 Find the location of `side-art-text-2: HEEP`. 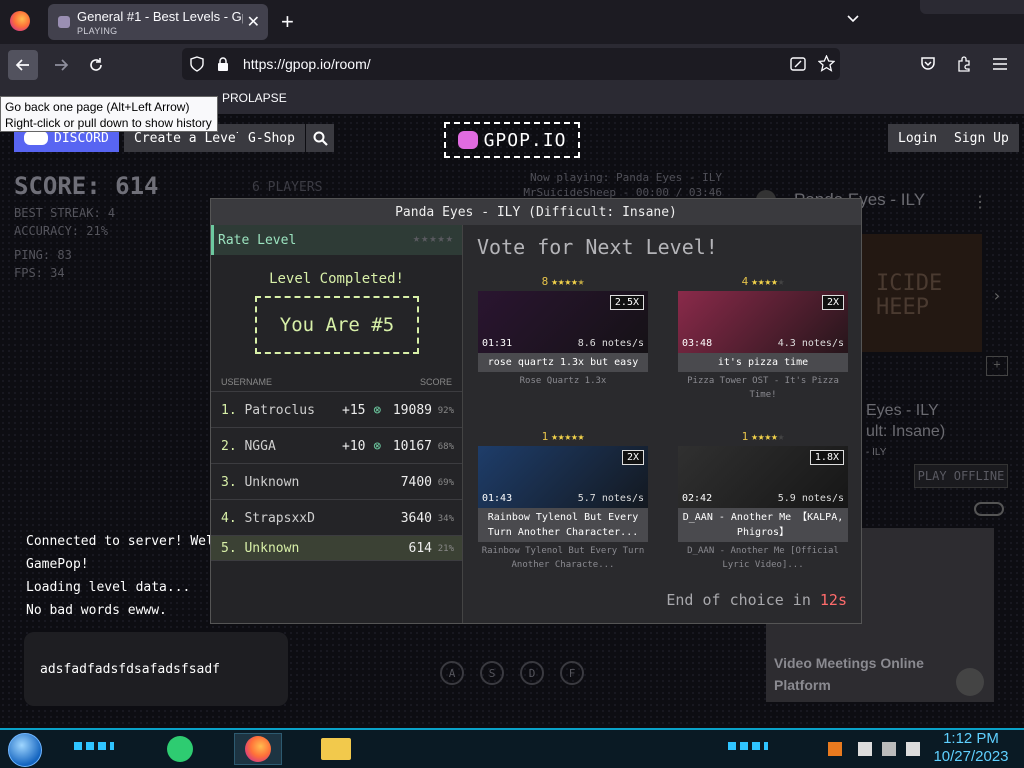

side-art-text-2: HEEP is located at coordinates (902, 307).